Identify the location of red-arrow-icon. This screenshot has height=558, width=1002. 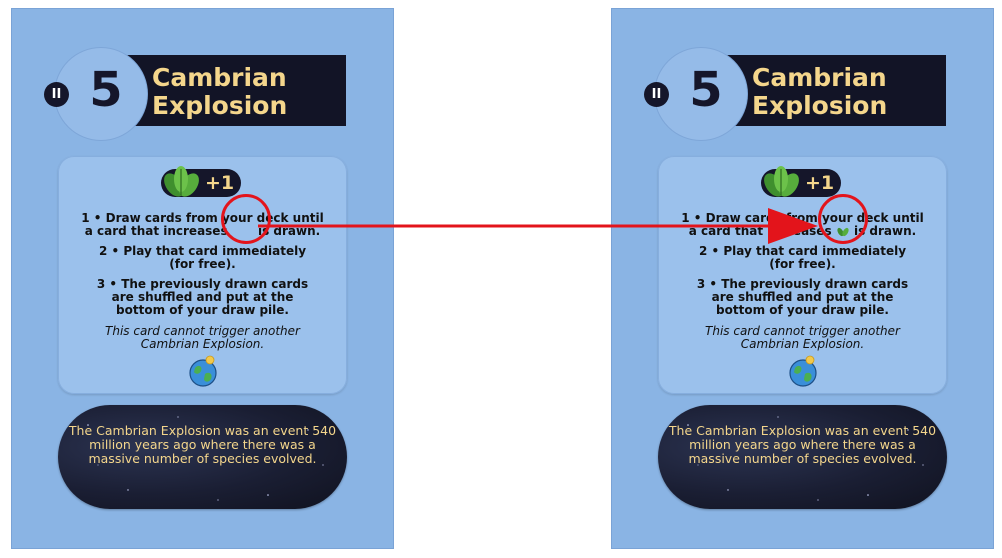
(538, 226).